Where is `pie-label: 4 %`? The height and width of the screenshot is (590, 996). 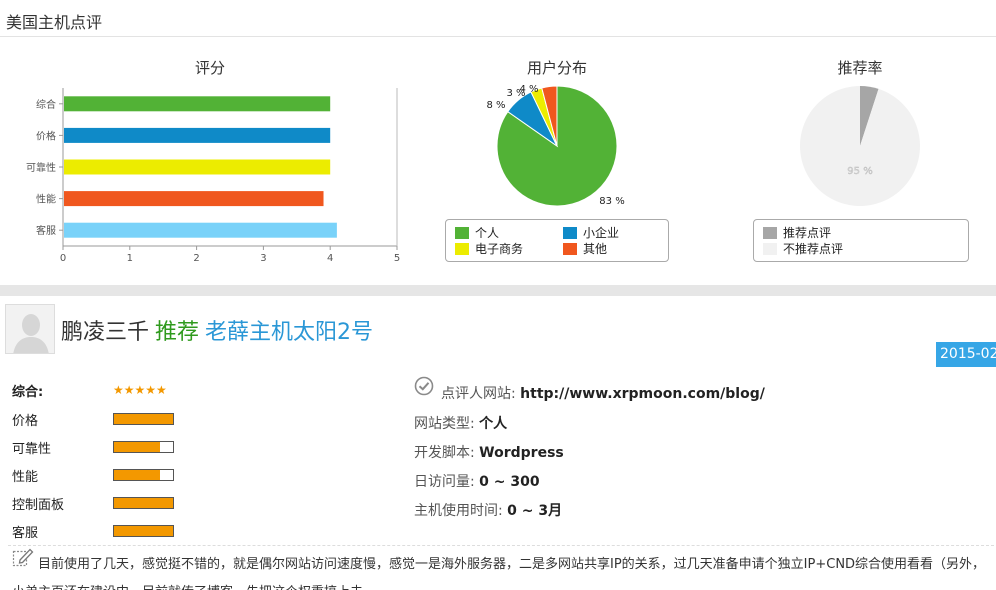 pie-label: 4 % is located at coordinates (528, 89).